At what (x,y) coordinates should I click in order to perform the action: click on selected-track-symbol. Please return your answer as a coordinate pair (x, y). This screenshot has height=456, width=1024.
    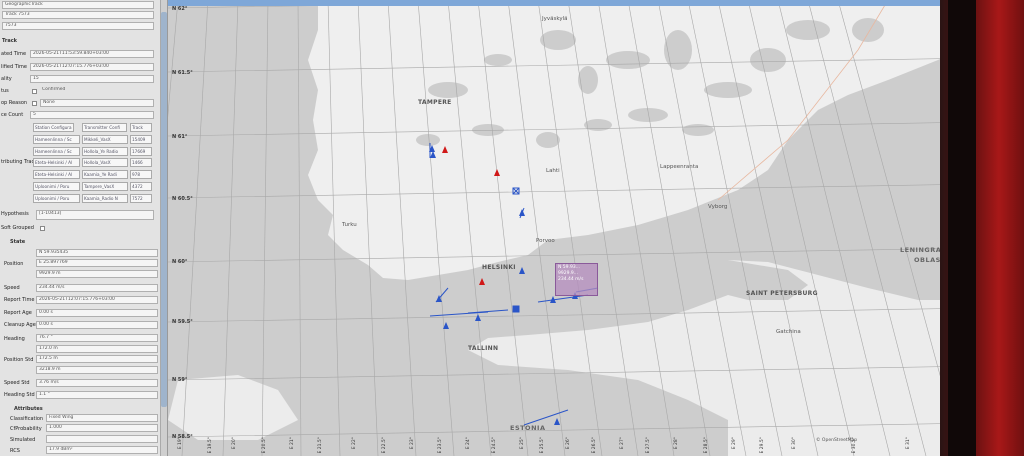
    Looking at the image, I should click on (516, 309).